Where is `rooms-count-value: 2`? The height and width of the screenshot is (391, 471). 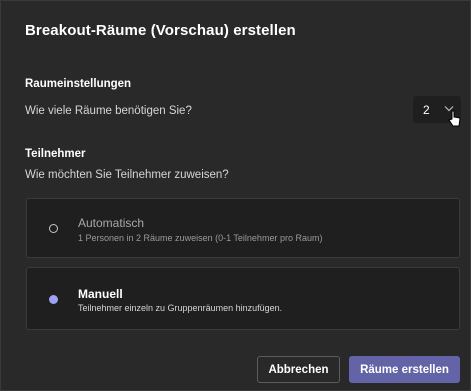 rooms-count-value: 2 is located at coordinates (426, 109).